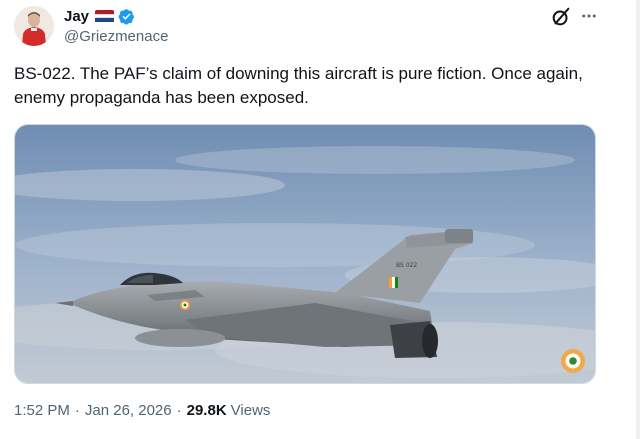 The width and height of the screenshot is (640, 439). What do you see at coordinates (406, 265) in the screenshot?
I see `tail-code: BS 022` at bounding box center [406, 265].